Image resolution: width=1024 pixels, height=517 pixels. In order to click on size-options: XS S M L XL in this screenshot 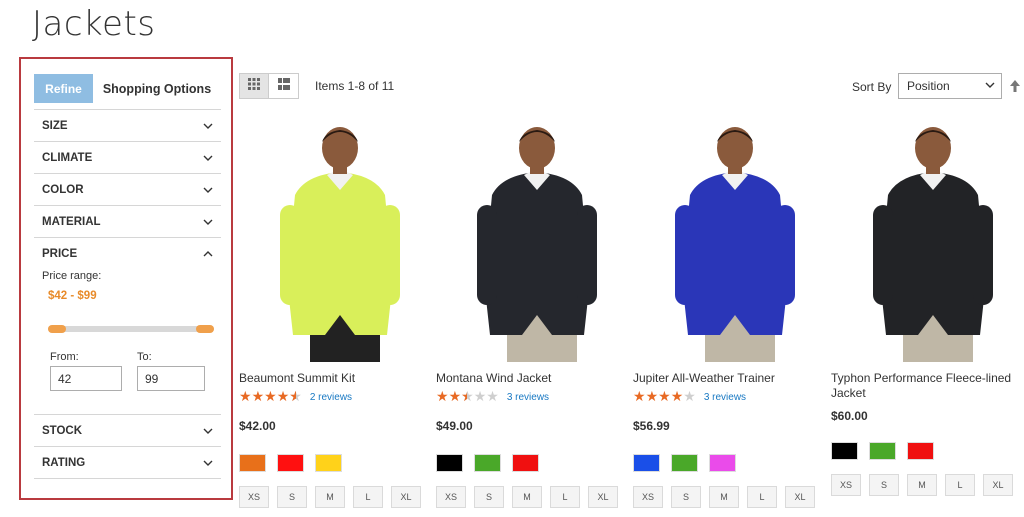, I will do `click(922, 485)`.